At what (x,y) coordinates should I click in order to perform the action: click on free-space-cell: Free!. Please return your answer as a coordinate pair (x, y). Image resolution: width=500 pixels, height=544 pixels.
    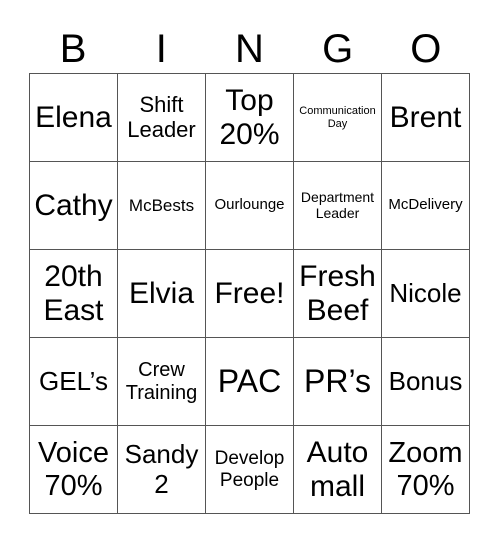
    Looking at the image, I should click on (250, 294).